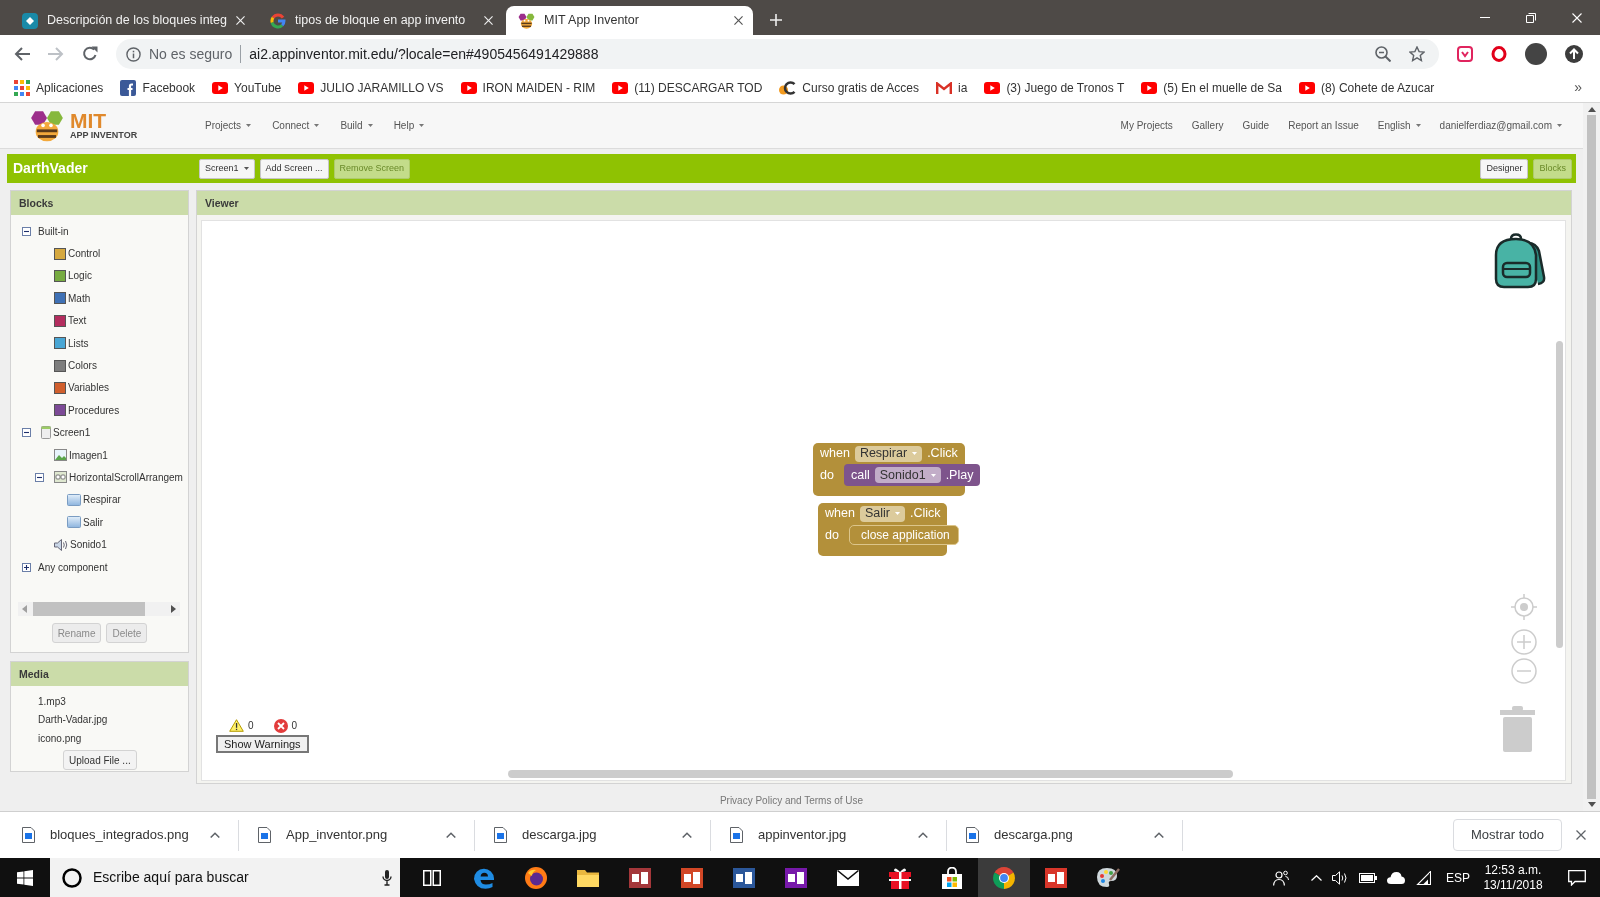 This screenshot has width=1600, height=897. Describe the element at coordinates (102, 477) in the screenshot. I see `tree-item: HorizontalScrollArrangem` at that location.